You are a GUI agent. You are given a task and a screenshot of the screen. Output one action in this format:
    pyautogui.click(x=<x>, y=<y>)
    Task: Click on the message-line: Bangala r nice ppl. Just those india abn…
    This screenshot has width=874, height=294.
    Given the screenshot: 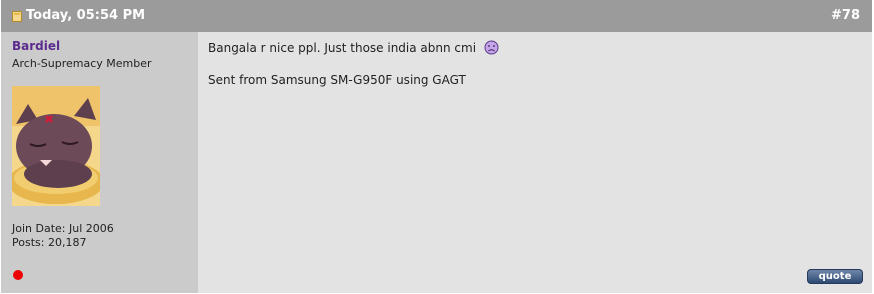 What is the action you would take?
    pyautogui.click(x=353, y=49)
    